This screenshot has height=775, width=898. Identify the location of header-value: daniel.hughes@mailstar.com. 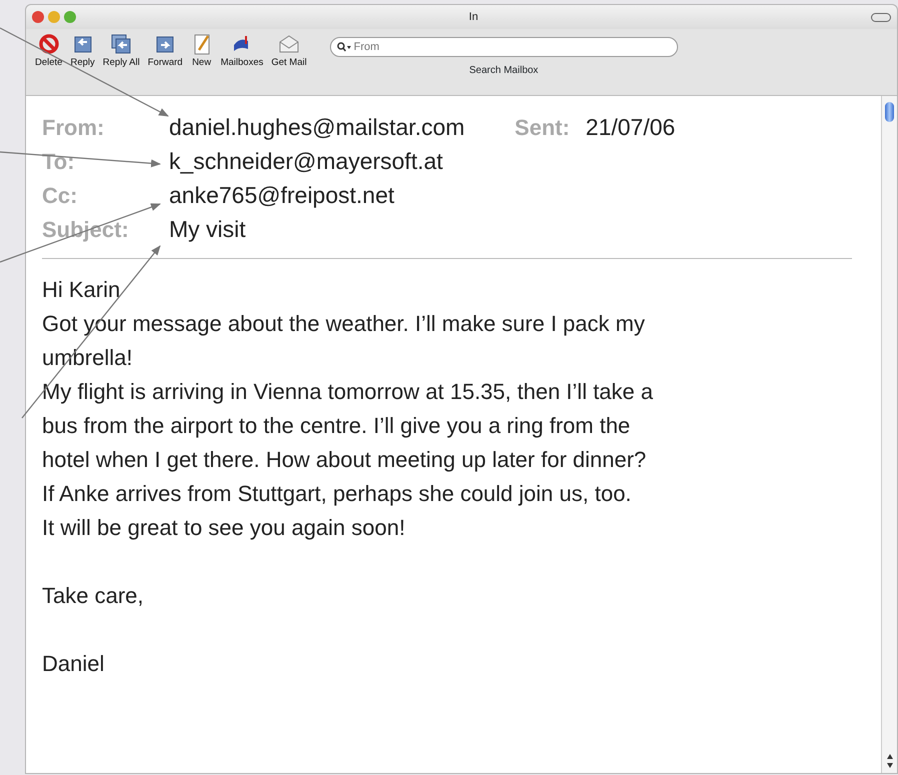
(317, 127).